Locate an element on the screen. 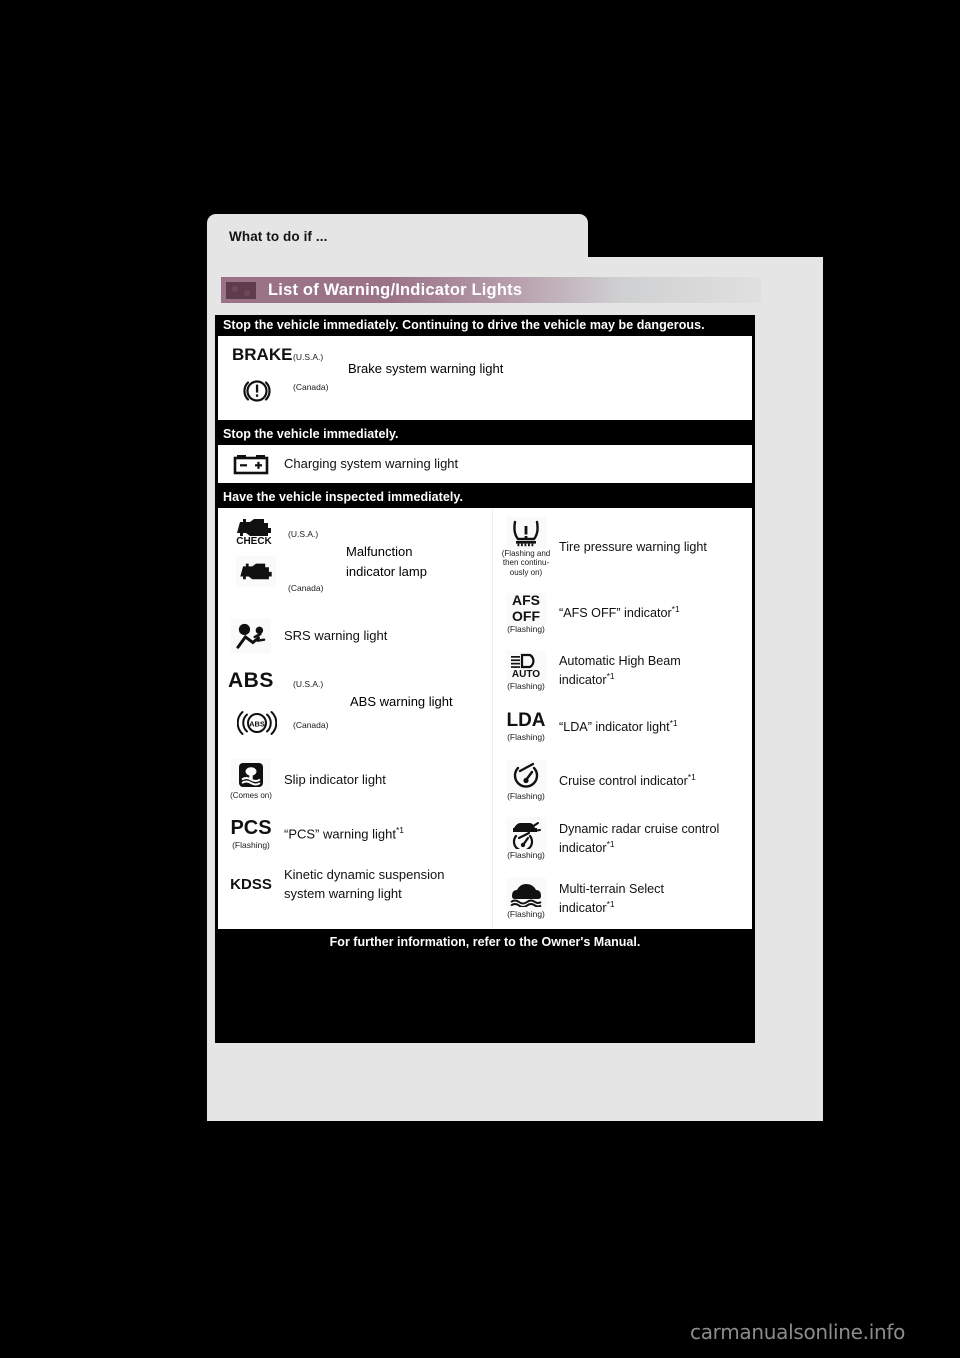 The width and height of the screenshot is (960, 1358). kdss-text-glyph: KDSS is located at coordinates (251, 884).